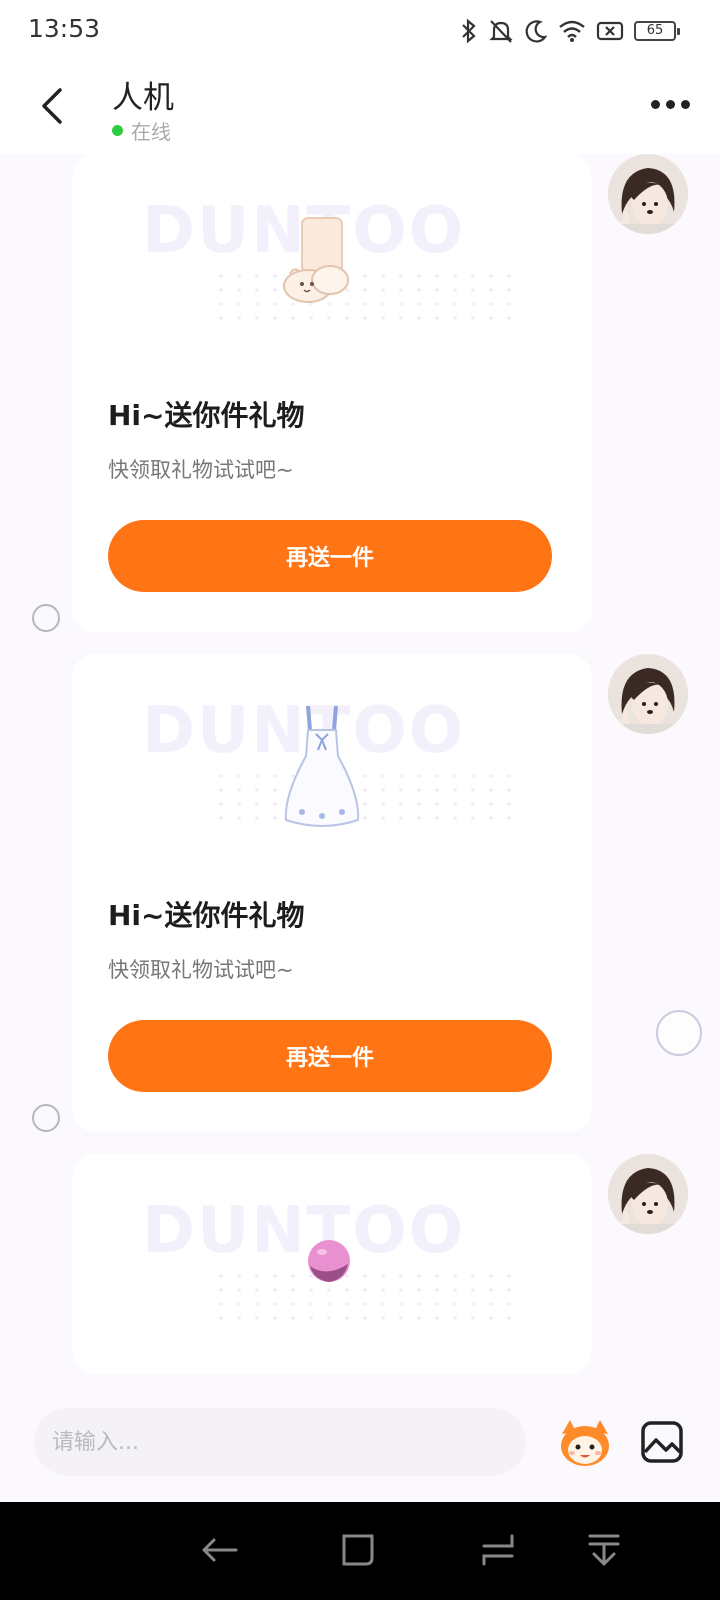 The width and height of the screenshot is (720, 1600). I want to click on gift-message-card: DUNTOO, so click(332, 1264).